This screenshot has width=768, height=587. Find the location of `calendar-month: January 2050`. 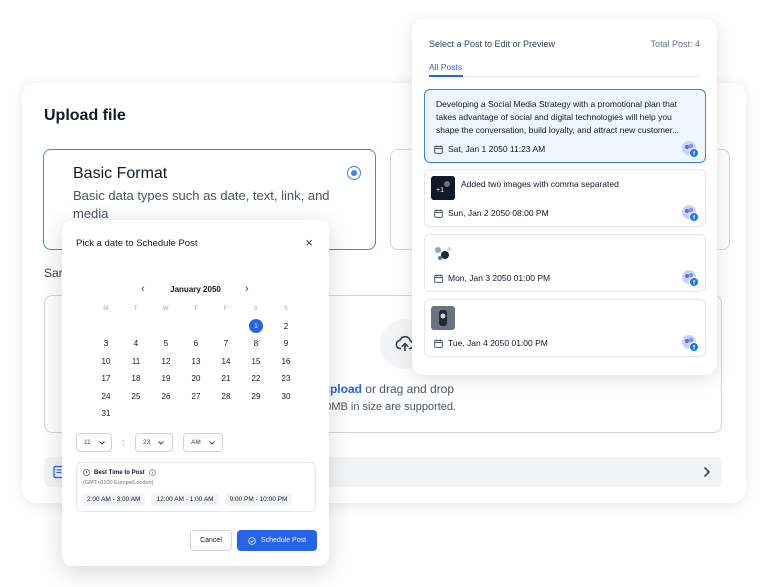

calendar-month: January 2050 is located at coordinates (195, 289).